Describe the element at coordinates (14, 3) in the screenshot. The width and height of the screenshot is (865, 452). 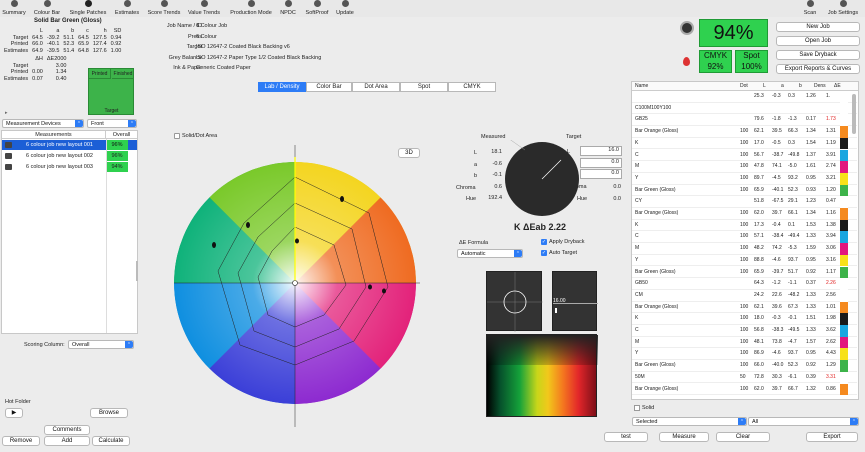
I see `summary-icon` at that location.